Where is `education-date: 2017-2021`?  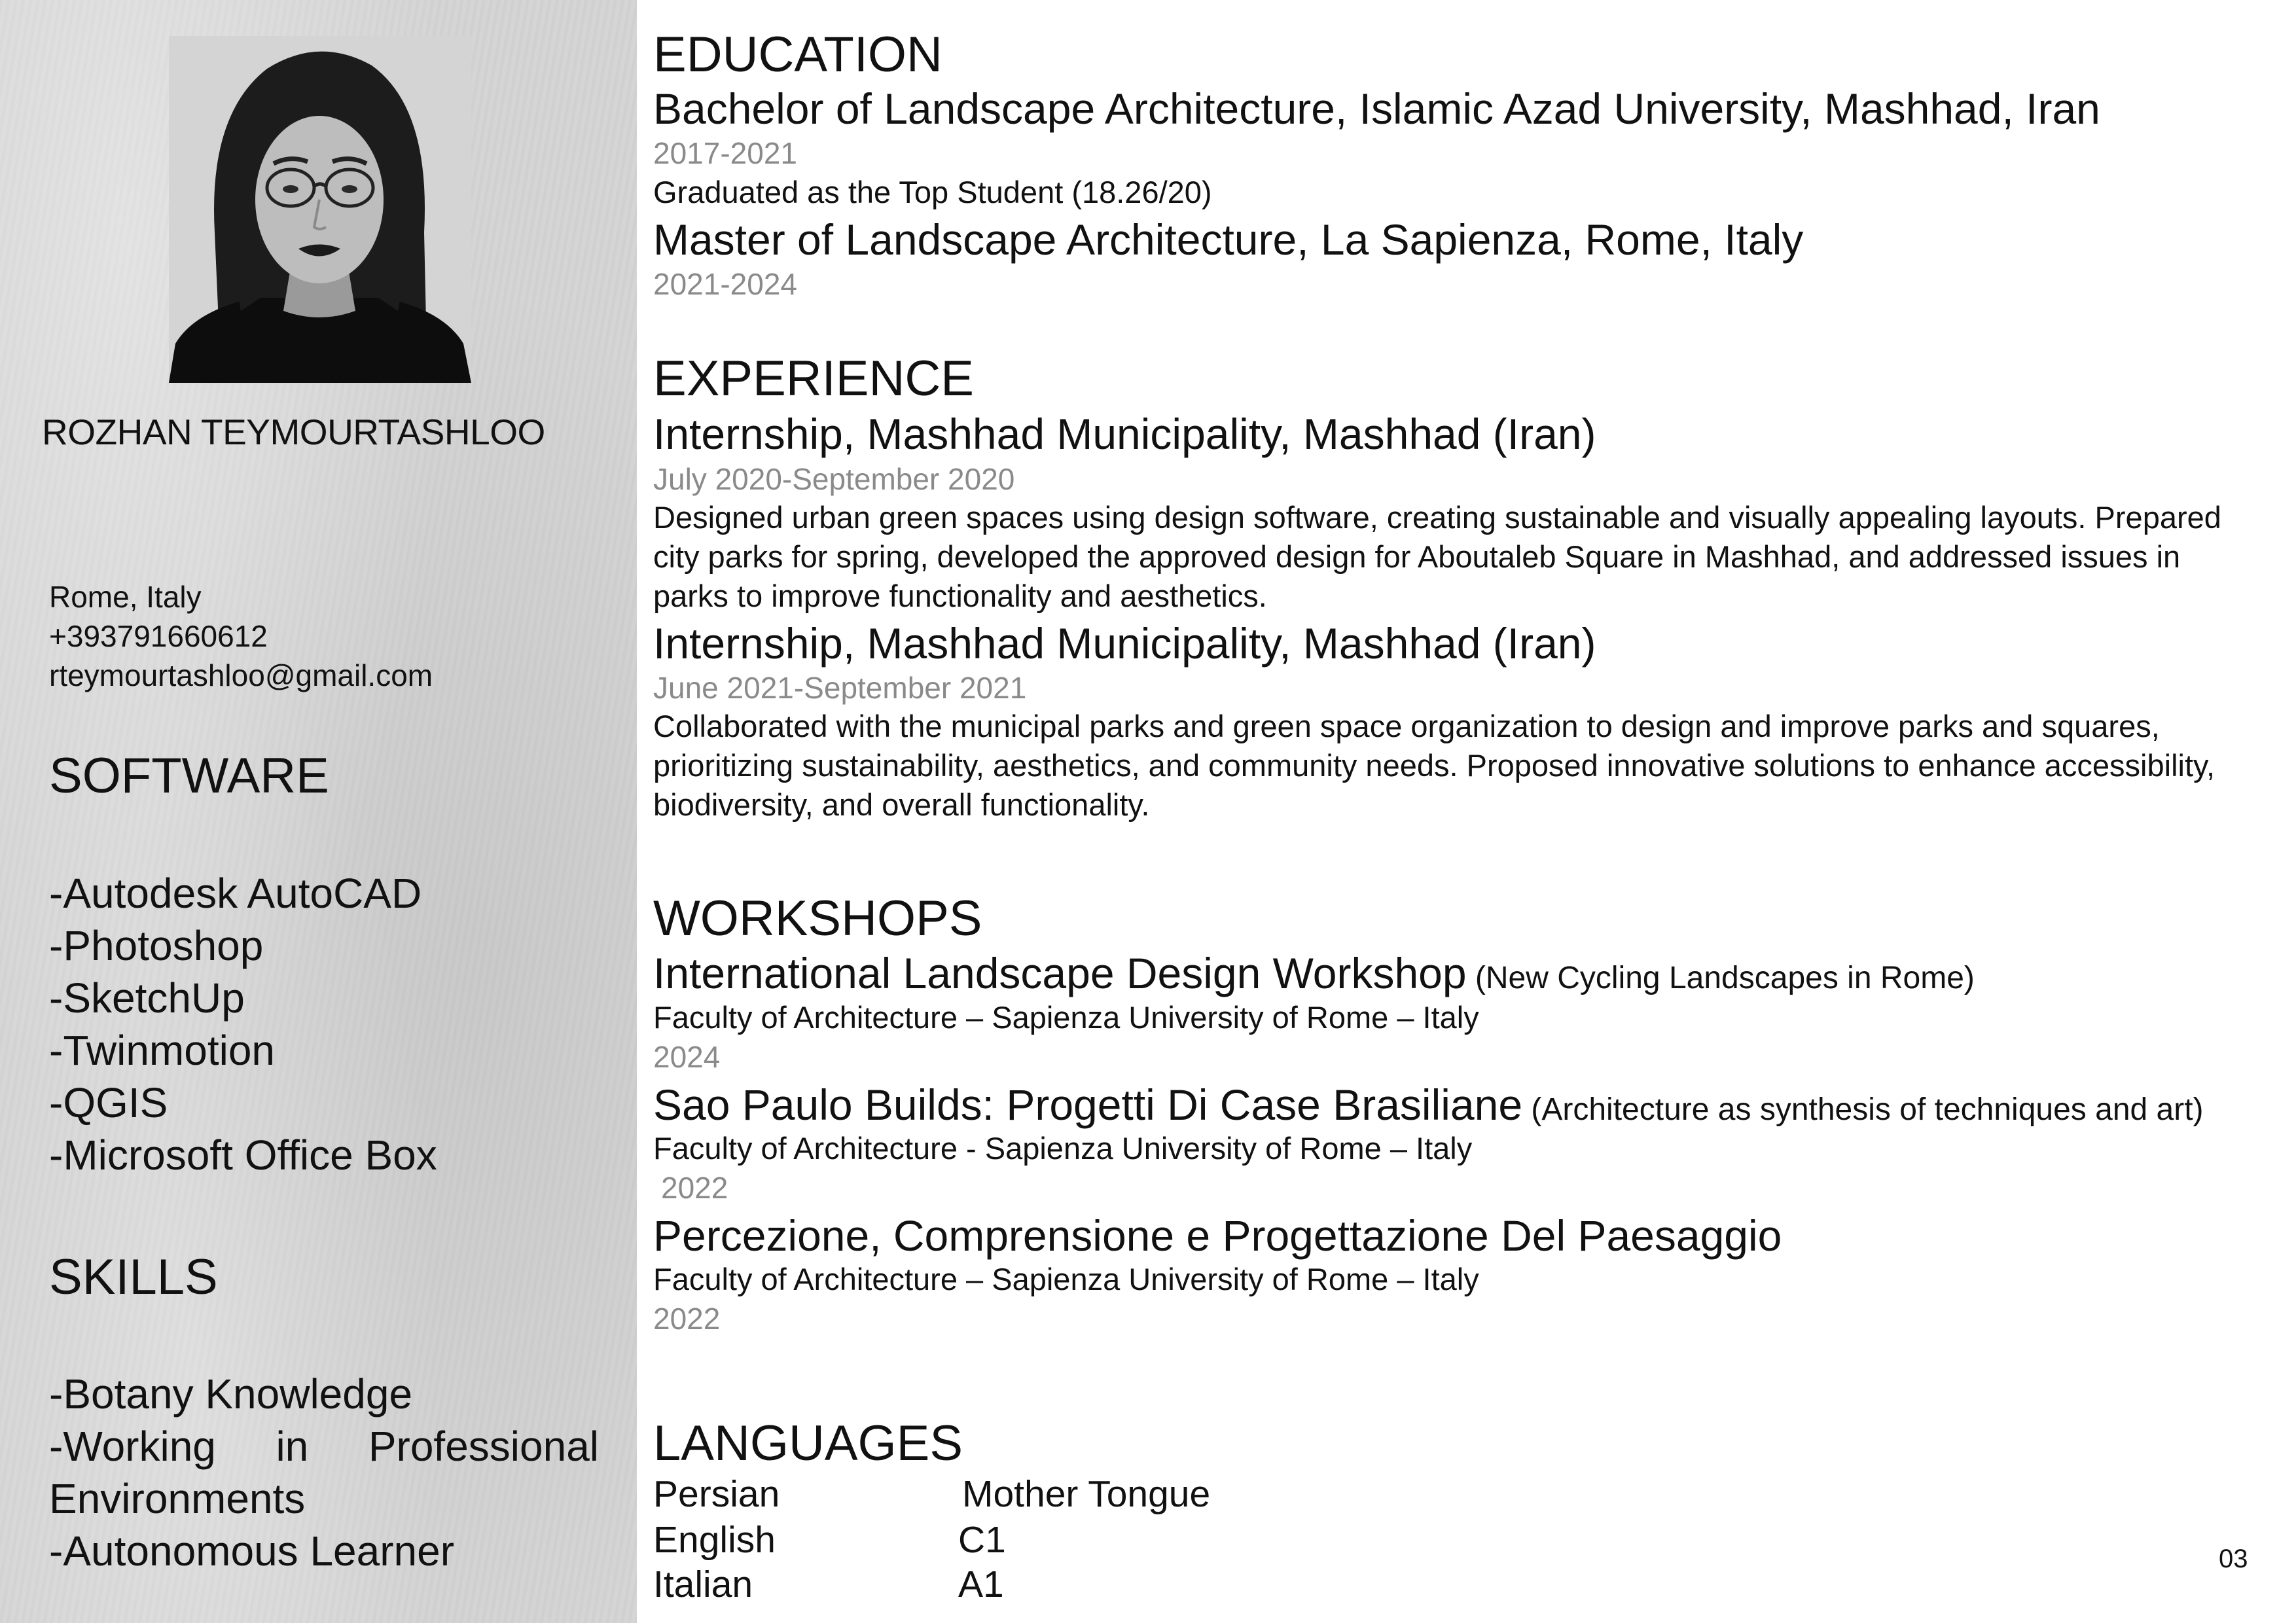
education-date: 2017-2021 is located at coordinates (725, 153).